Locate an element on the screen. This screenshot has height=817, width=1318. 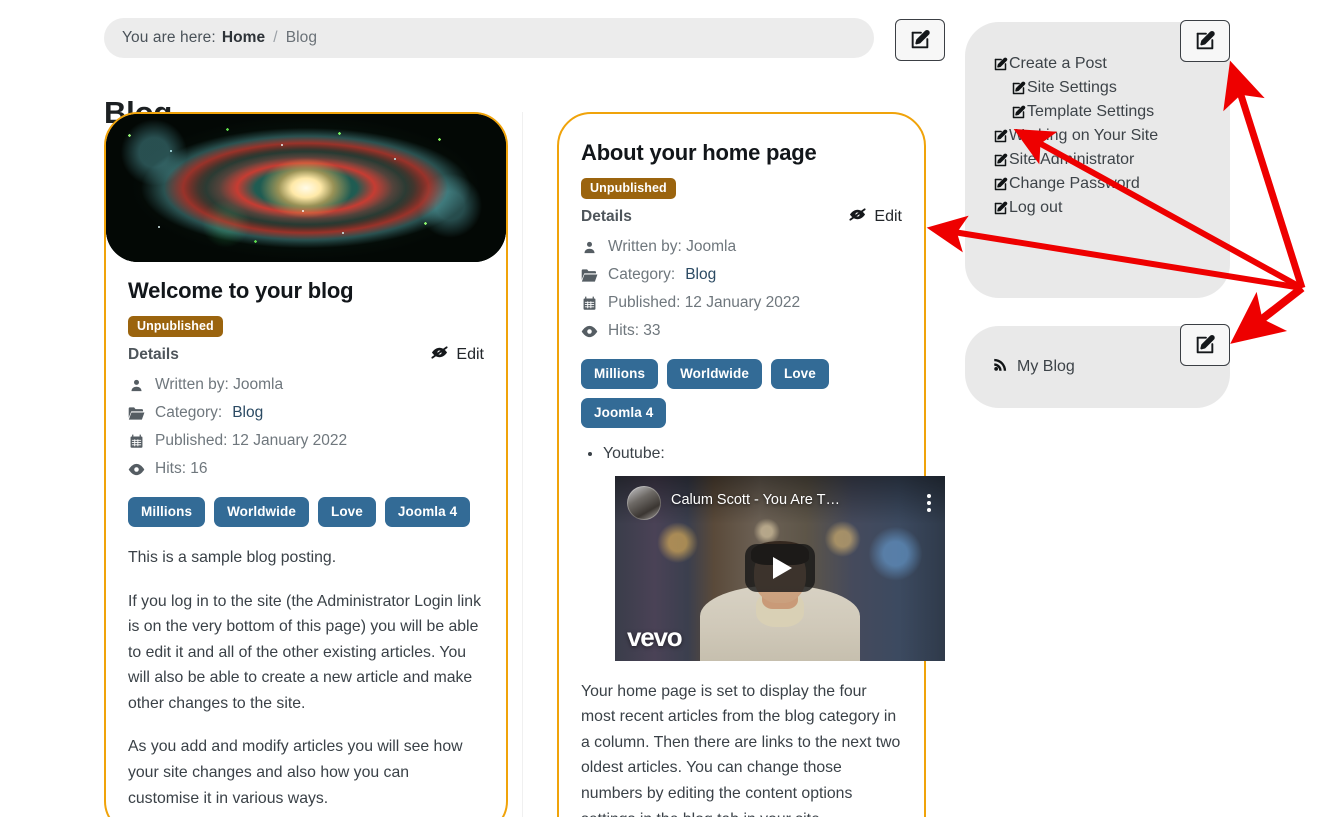
meta-hits-text: Hits: 16 is located at coordinates (181, 468).